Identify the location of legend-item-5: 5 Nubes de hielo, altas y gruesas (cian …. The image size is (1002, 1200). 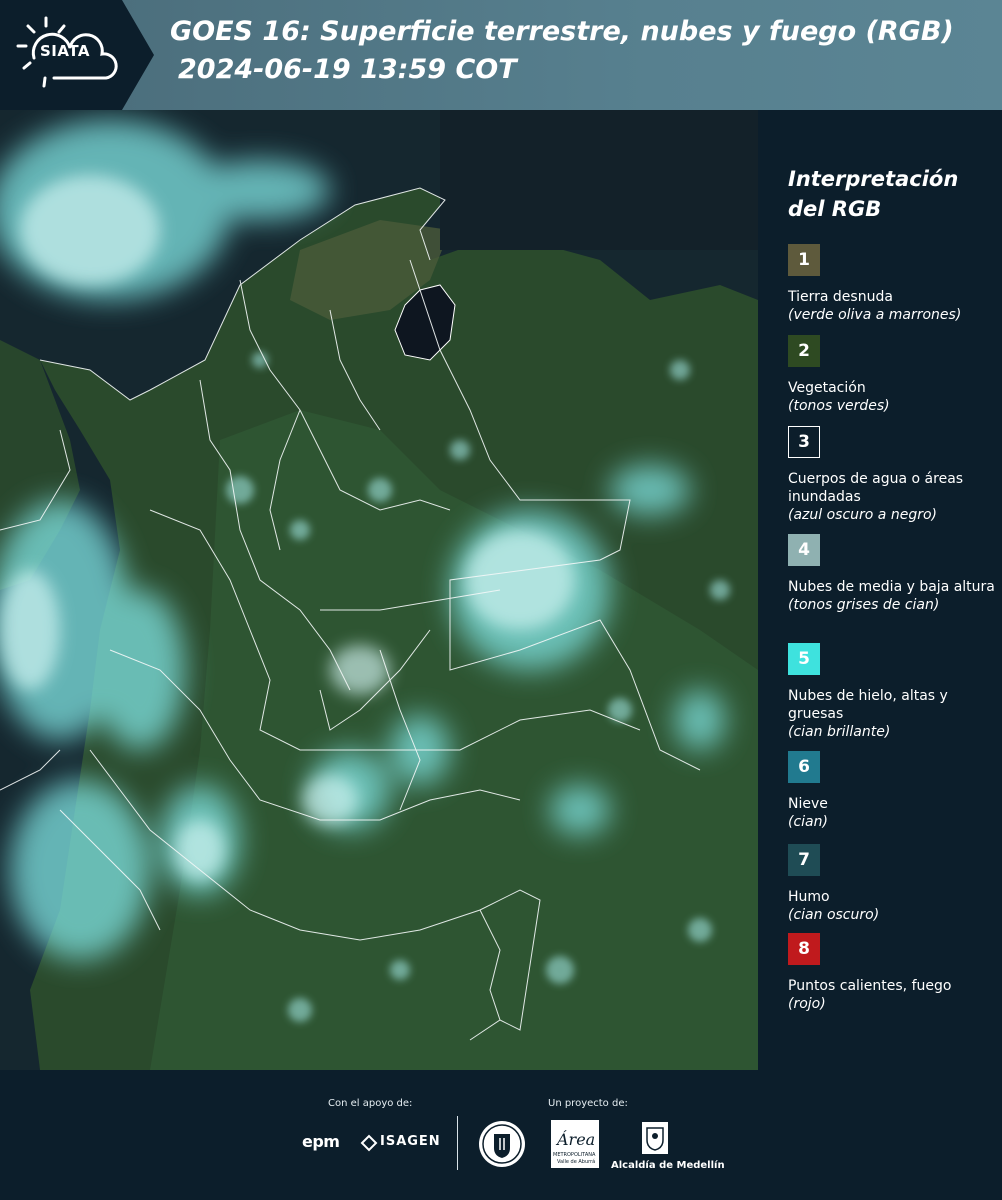
(893, 692).